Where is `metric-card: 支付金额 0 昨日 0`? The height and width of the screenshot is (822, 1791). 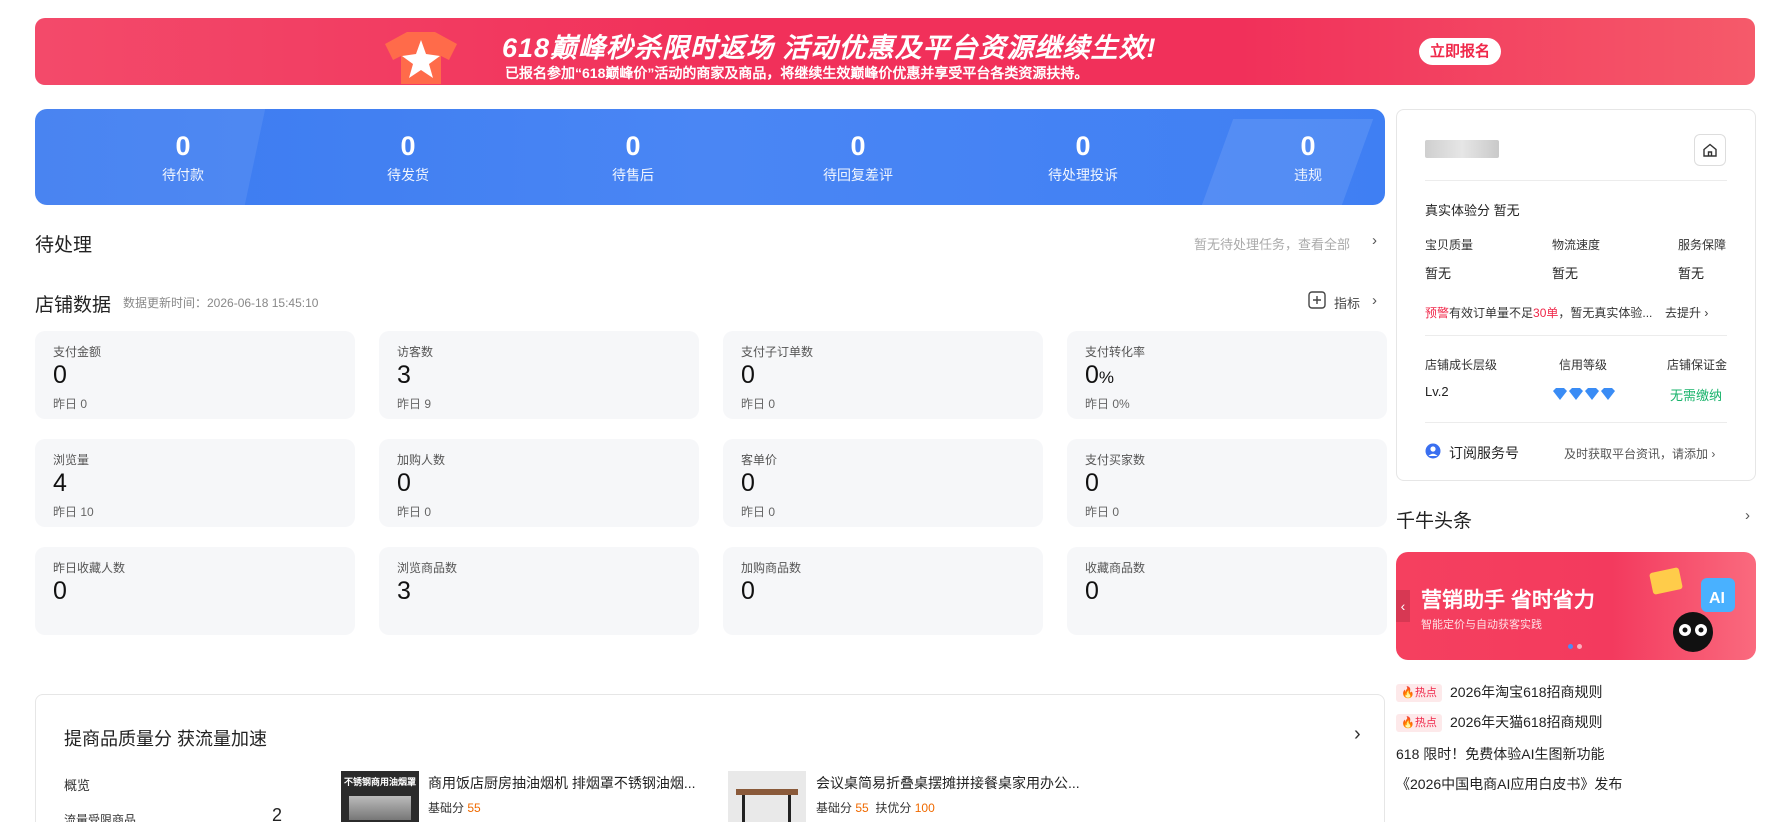 metric-card: 支付金额 0 昨日 0 is located at coordinates (195, 375).